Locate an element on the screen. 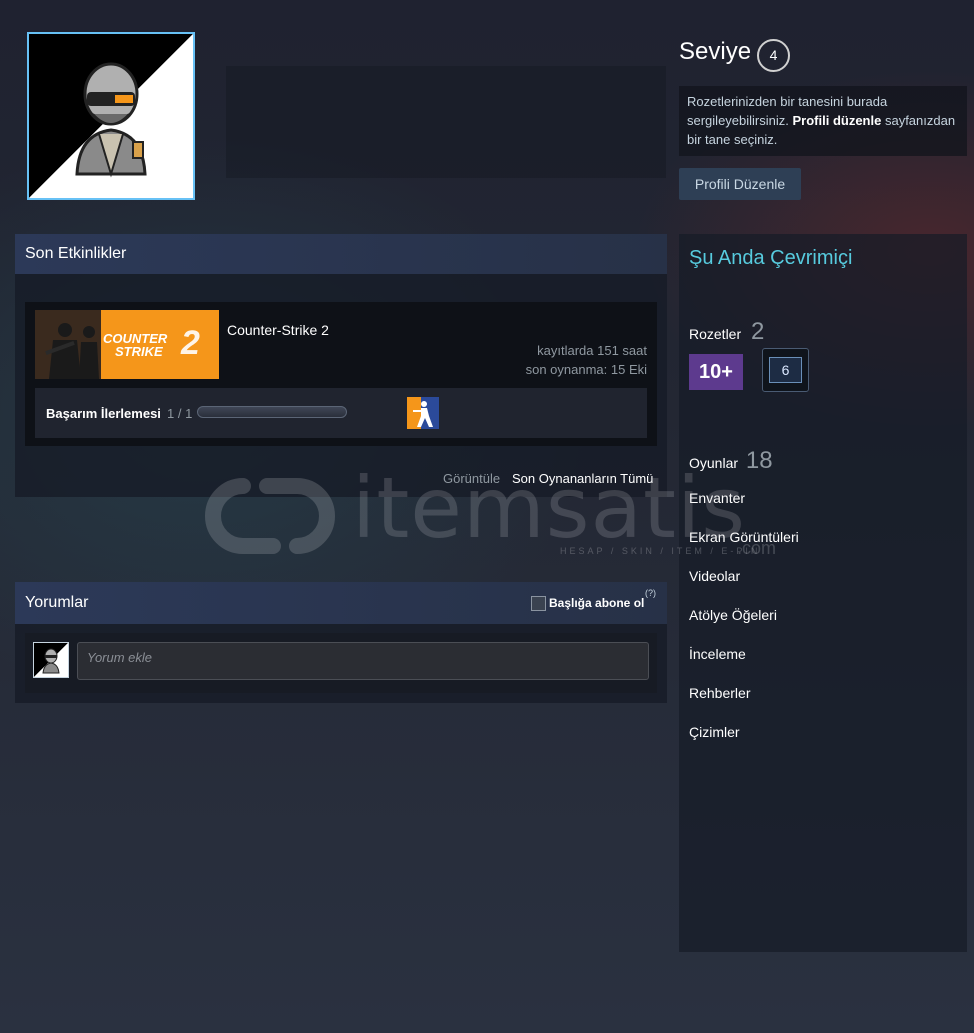 Image resolution: width=974 pixels, height=1033 pixels. watermark-logo-icon is located at coordinates (270, 516).